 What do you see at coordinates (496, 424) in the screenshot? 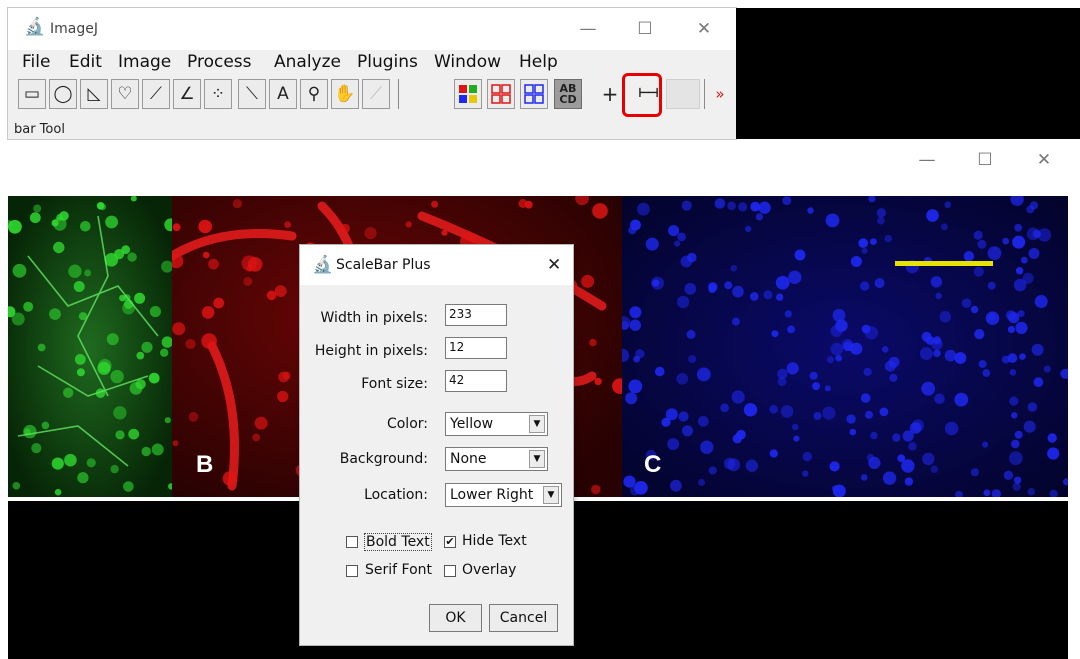
I see `color-select: Yellow ▼` at bounding box center [496, 424].